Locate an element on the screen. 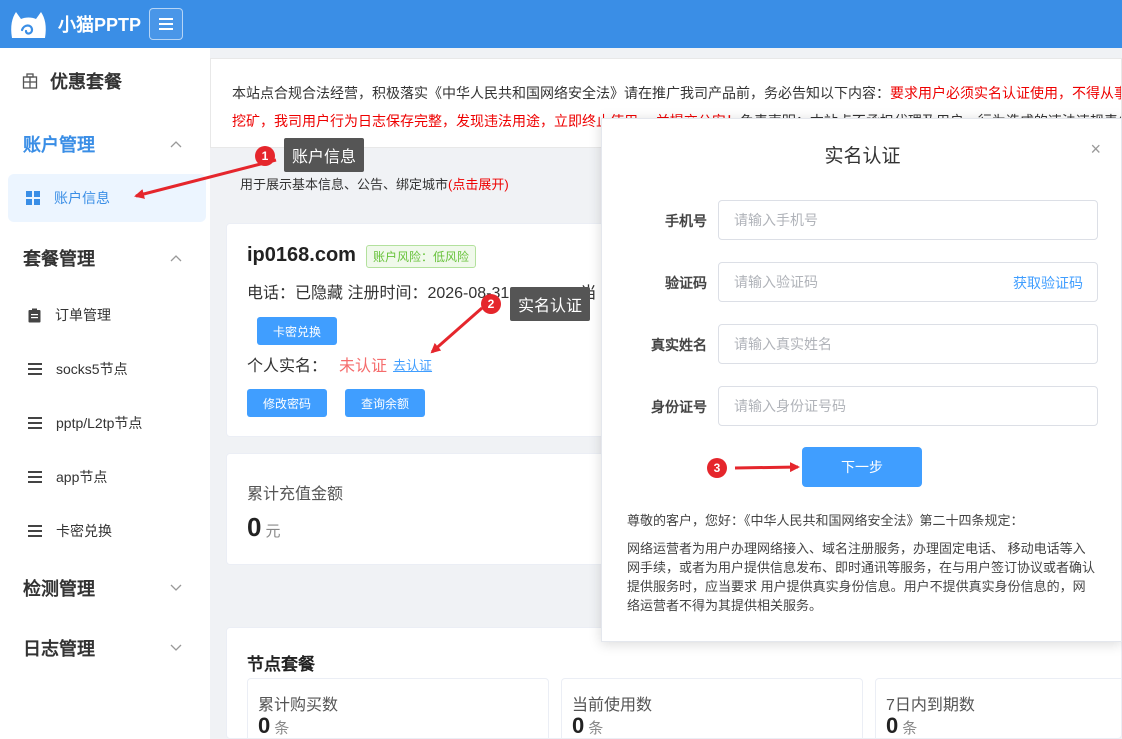 This screenshot has height=739, width=1122. stat-in-use: 当前使用数 0条 is located at coordinates (712, 708).